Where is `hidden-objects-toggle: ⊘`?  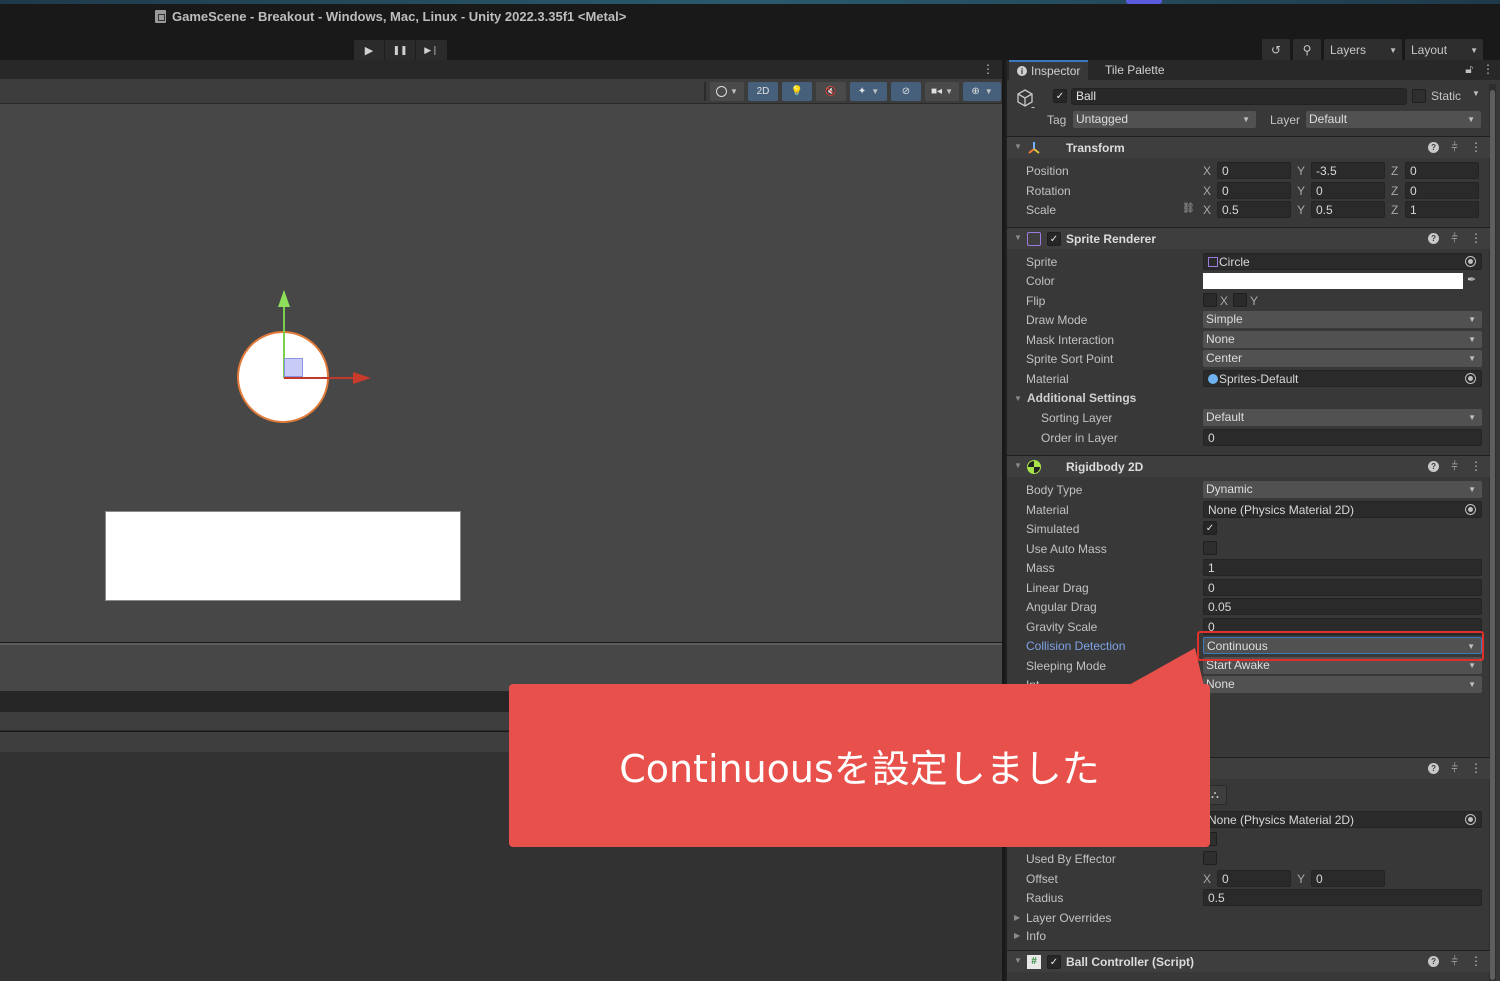
hidden-objects-toggle: ⊘ is located at coordinates (906, 91).